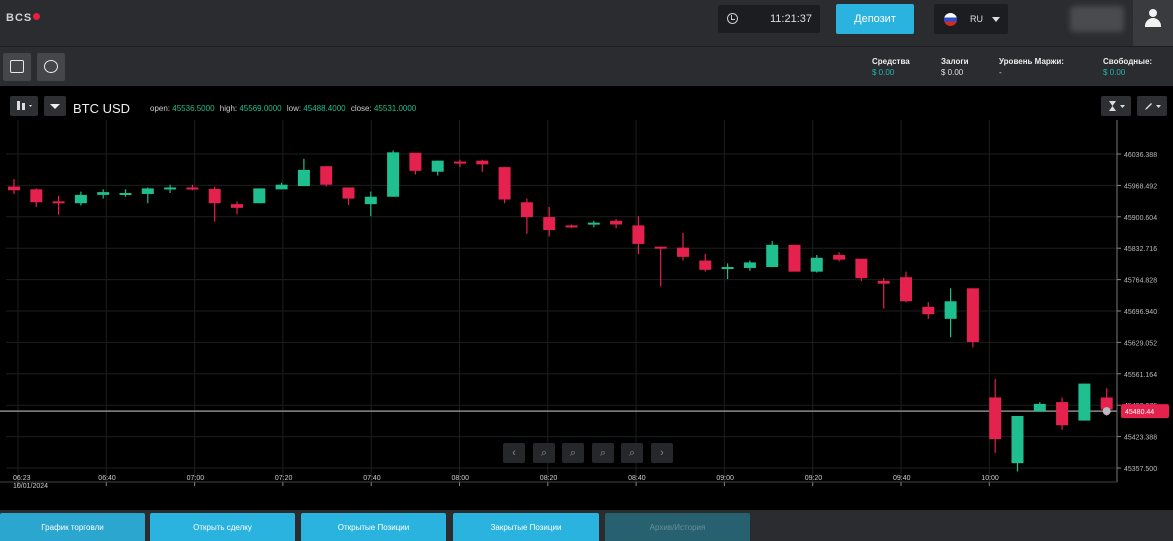 This screenshot has width=1173, height=541. What do you see at coordinates (526, 527) in the screenshot?
I see `tab-closed-positions: Закрытые Позиции` at bounding box center [526, 527].